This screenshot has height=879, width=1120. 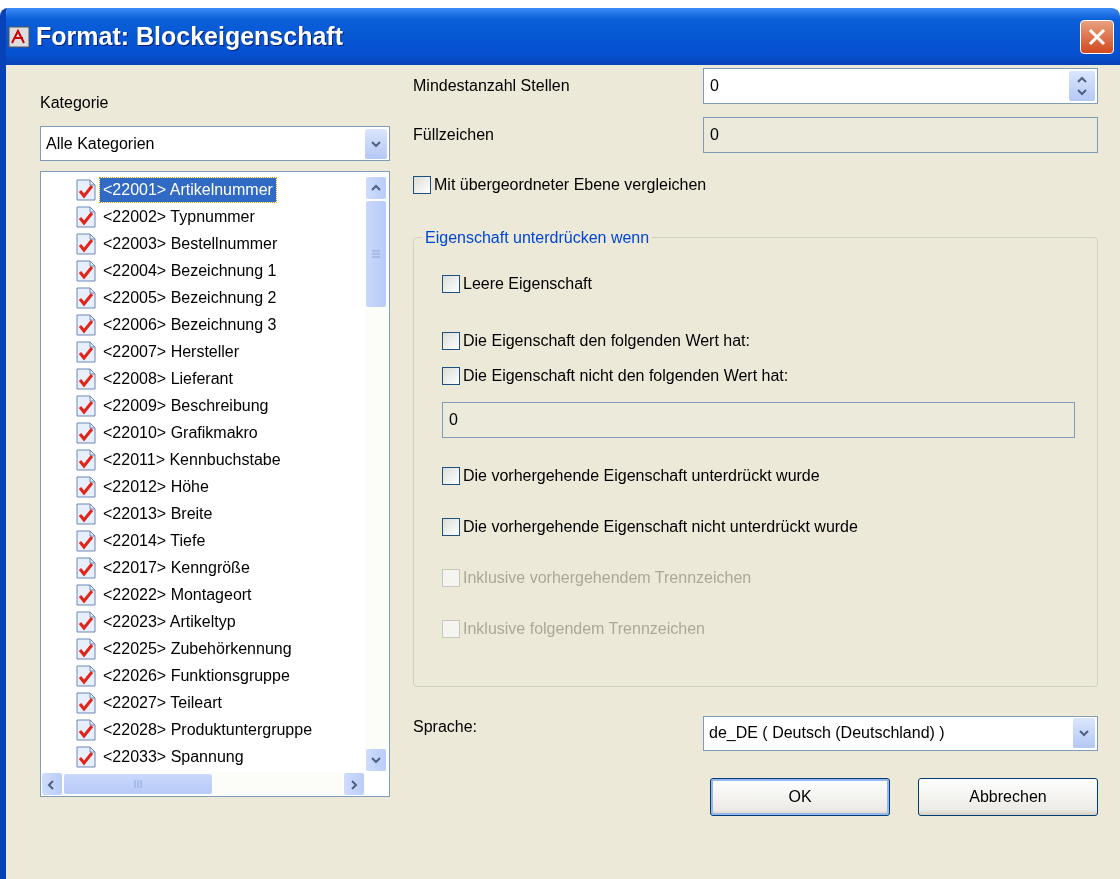 I want to click on list-item: <22022> Montageort, so click(x=177, y=594).